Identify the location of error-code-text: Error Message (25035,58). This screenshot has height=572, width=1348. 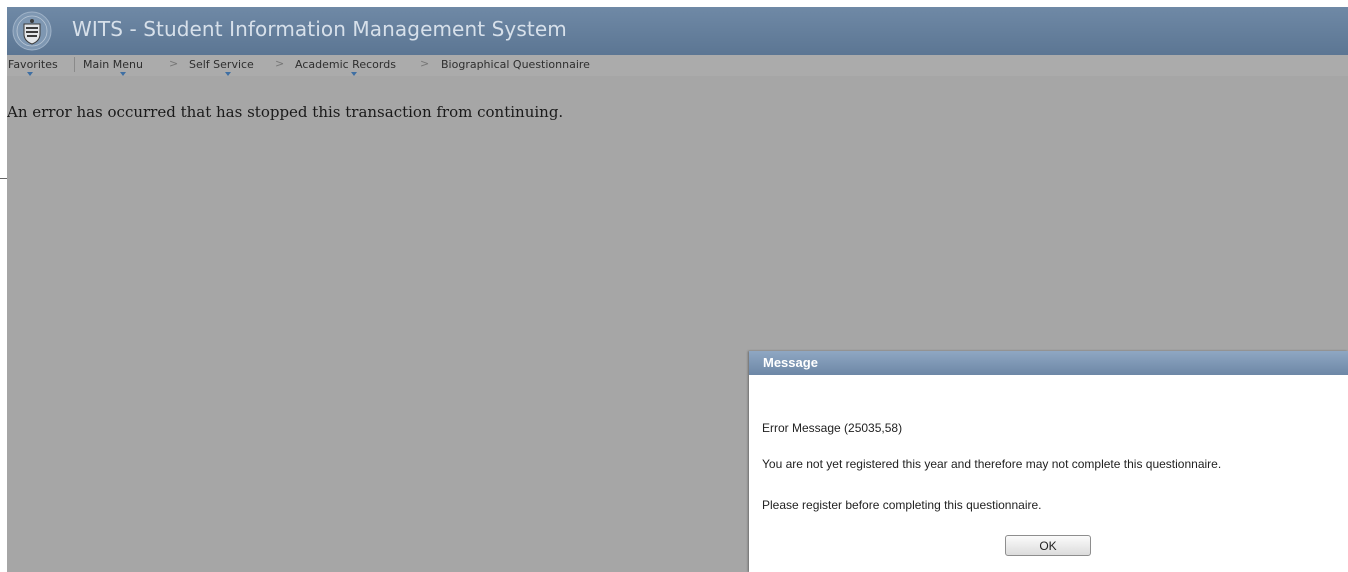
(832, 428).